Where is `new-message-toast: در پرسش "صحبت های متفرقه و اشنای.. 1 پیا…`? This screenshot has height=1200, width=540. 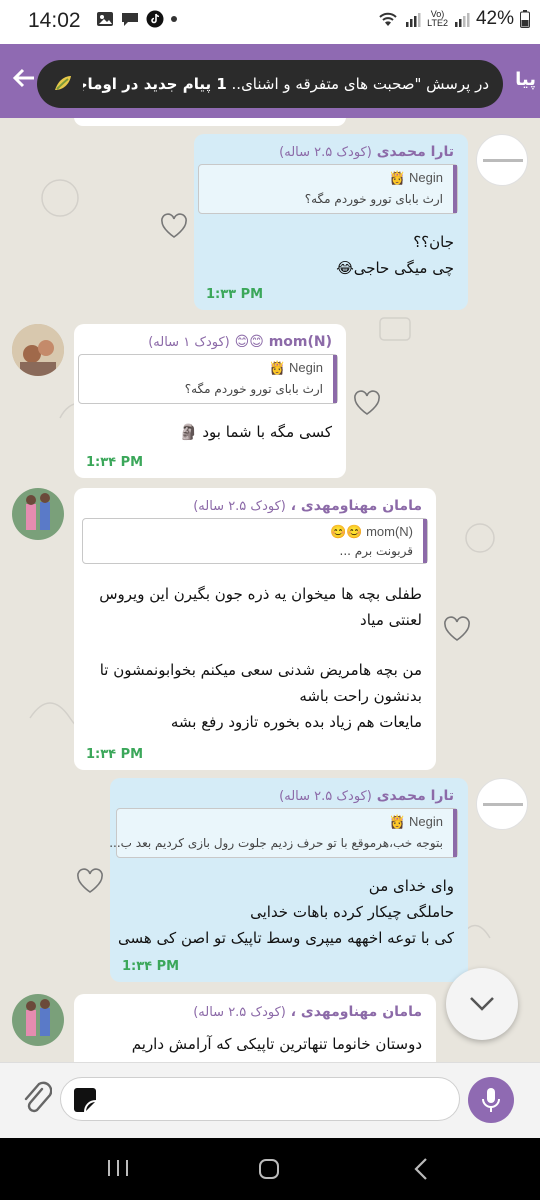 new-message-toast: در پرسش "صحبت های متفرقه و اشنای.. 1 پیا… is located at coordinates (270, 84).